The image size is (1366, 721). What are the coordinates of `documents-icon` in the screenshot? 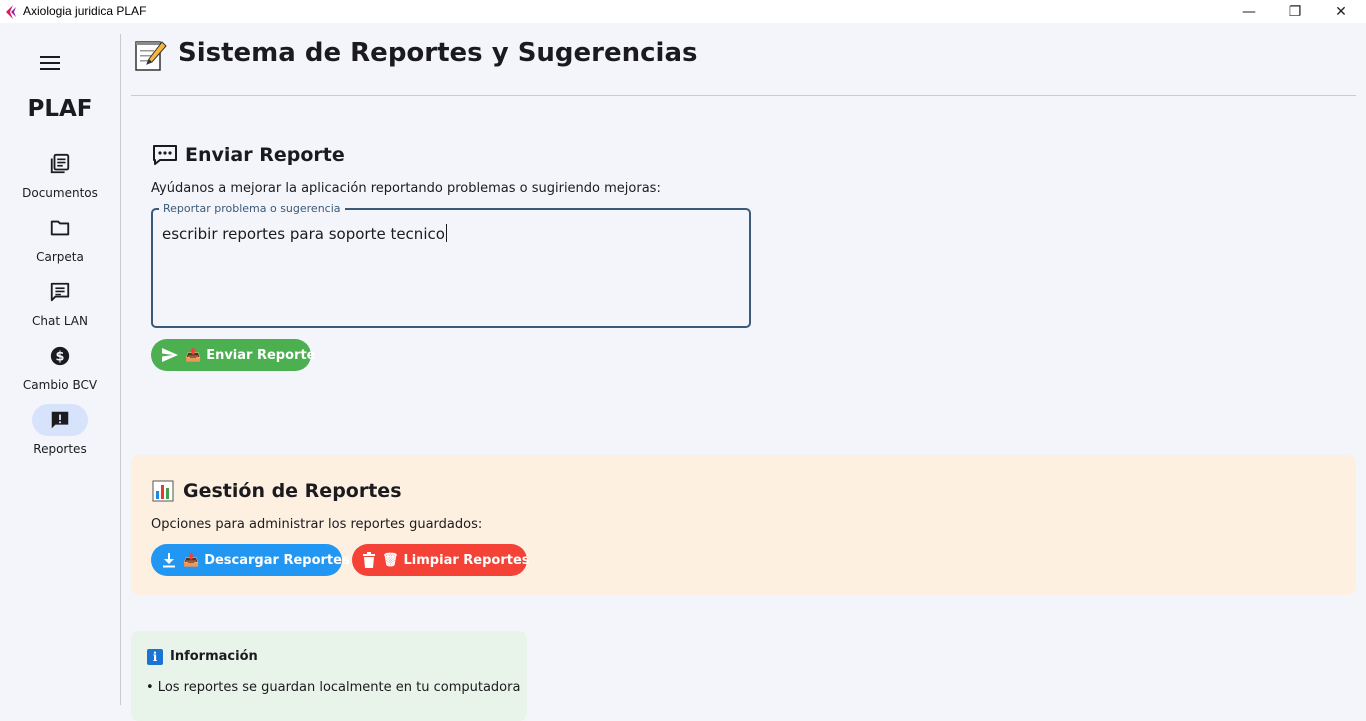 It's located at (60, 163).